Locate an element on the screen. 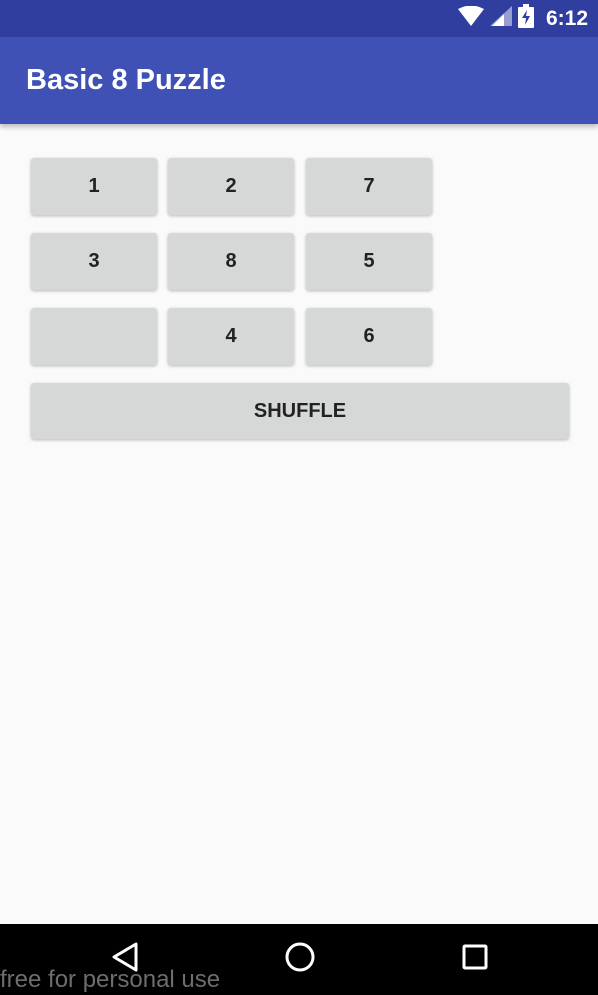 The image size is (598, 995). tile-1: 1 is located at coordinates (94, 186).